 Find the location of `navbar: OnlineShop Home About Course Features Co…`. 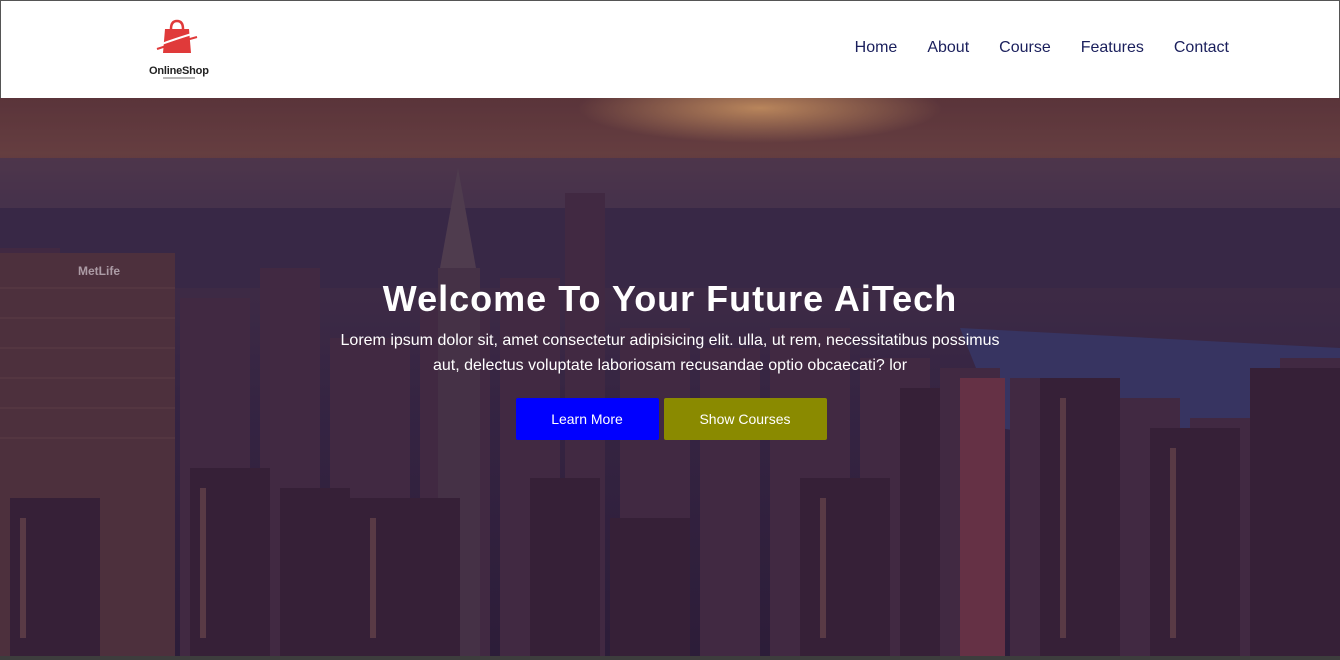

navbar: OnlineShop Home About Course Features Co… is located at coordinates (670, 49).